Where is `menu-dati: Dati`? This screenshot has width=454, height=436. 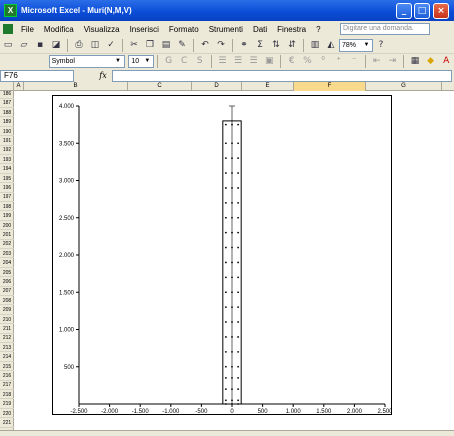
menu-dati: Dati is located at coordinates (260, 29).